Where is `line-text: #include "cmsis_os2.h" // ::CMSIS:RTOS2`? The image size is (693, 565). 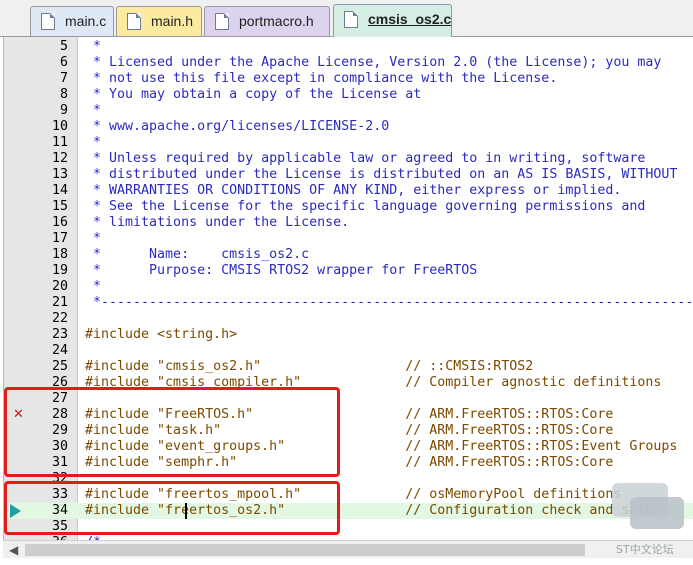
line-text: #include "cmsis_os2.h" // ::CMSIS:RTOS2 is located at coordinates (309, 366).